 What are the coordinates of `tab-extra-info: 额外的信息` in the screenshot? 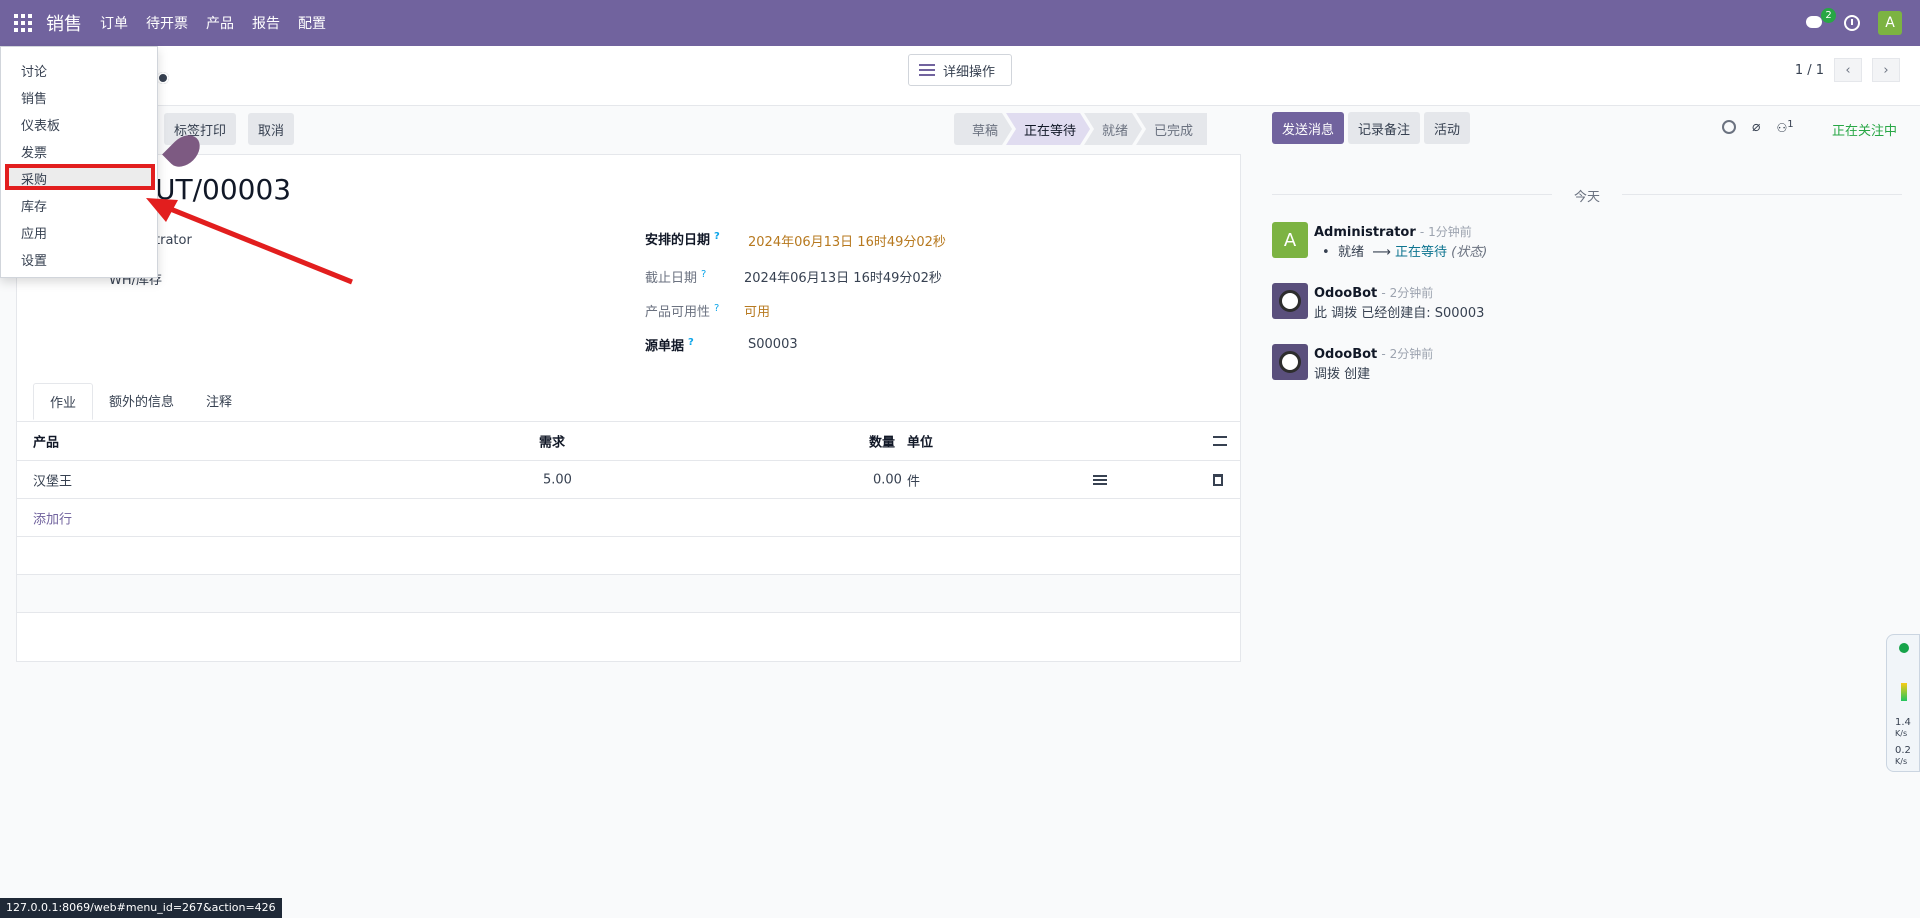 It's located at (141, 401).